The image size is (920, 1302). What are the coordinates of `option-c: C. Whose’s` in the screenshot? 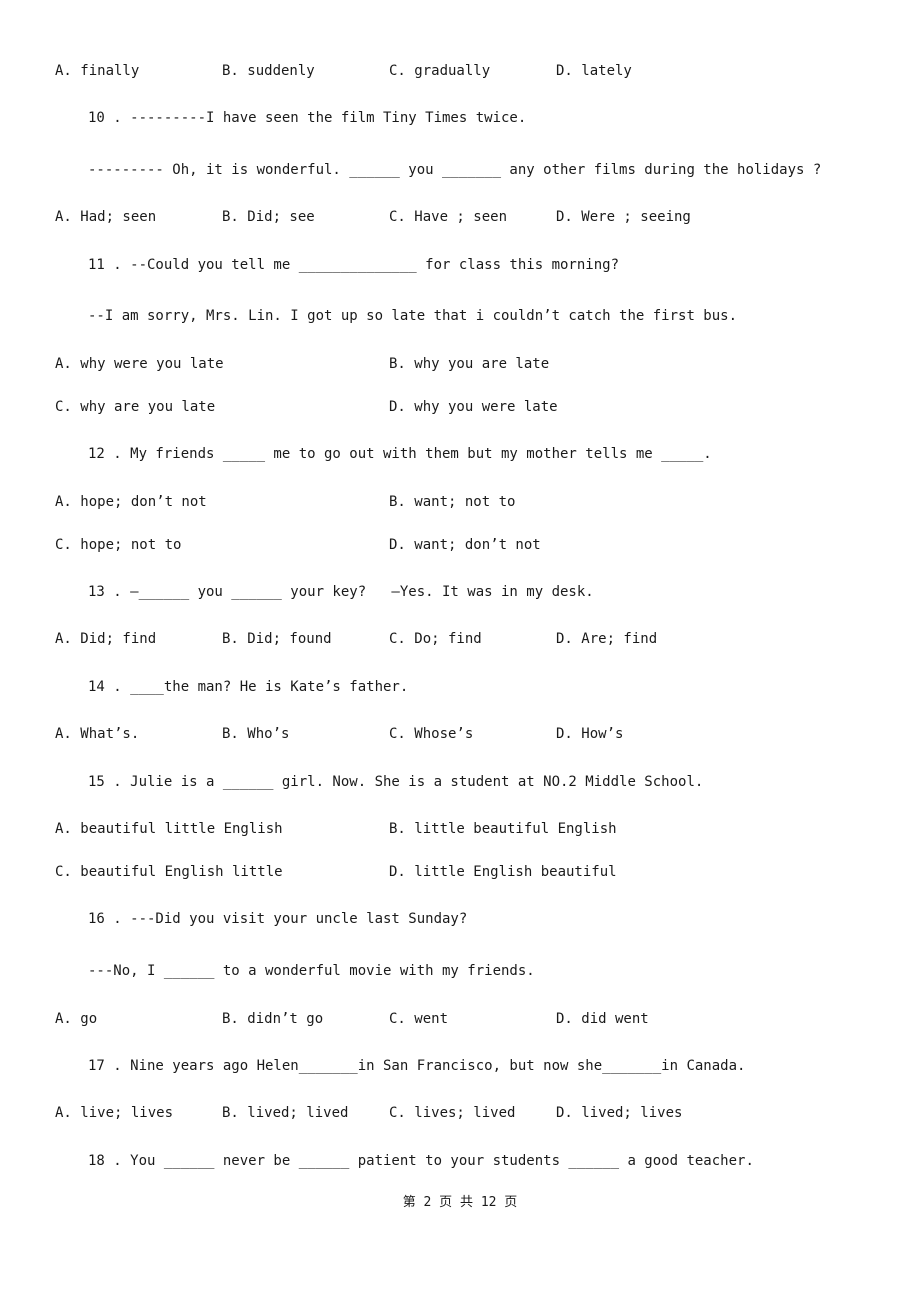 It's located at (431, 734).